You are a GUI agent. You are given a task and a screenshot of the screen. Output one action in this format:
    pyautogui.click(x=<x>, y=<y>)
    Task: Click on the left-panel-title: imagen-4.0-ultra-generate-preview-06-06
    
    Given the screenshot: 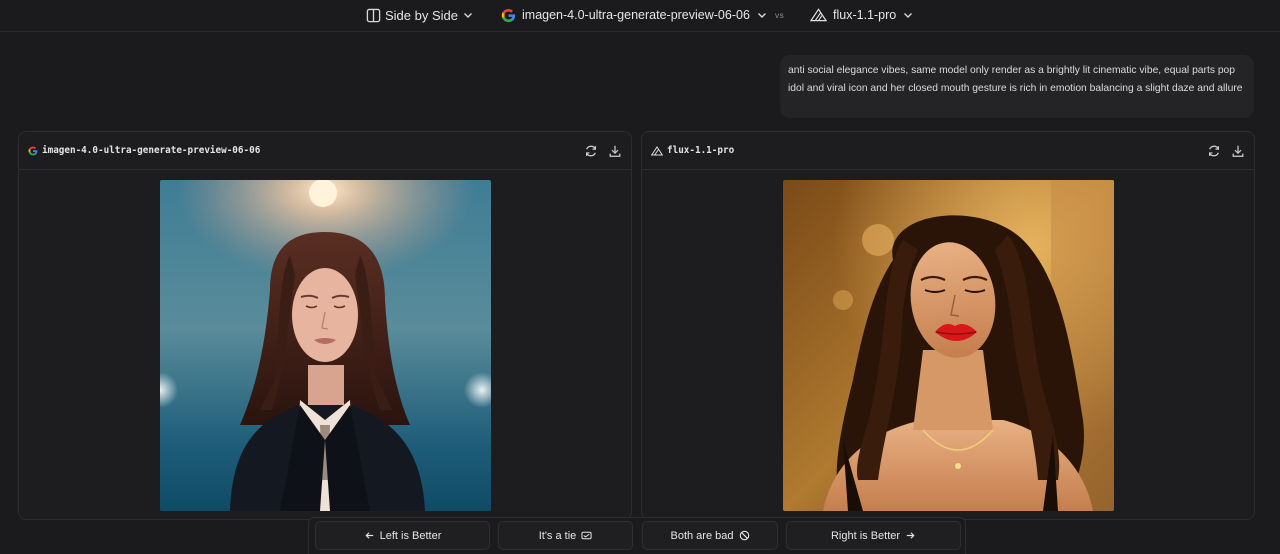 What is the action you would take?
    pyautogui.click(x=144, y=150)
    